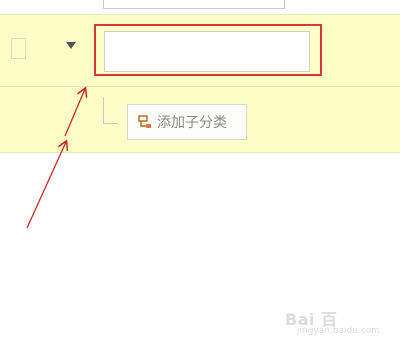 The height and width of the screenshot is (350, 400). I want to click on row-checkbox, so click(18, 48).